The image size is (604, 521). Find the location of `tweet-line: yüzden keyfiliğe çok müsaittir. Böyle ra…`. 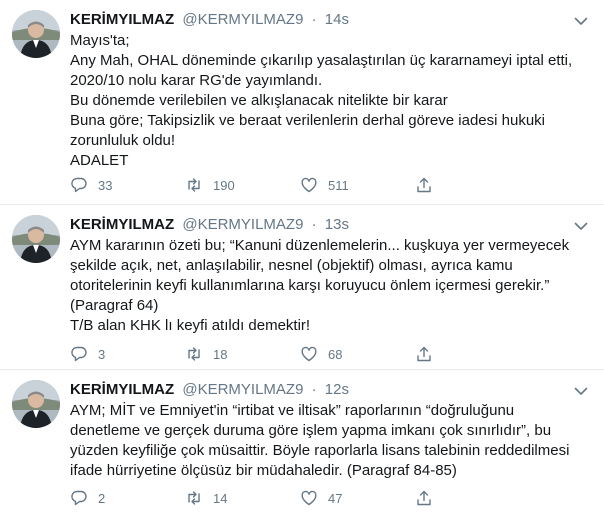

tweet-line: yüzden keyfiliğe çok müsaittir. Böyle ra… is located at coordinates (320, 450).